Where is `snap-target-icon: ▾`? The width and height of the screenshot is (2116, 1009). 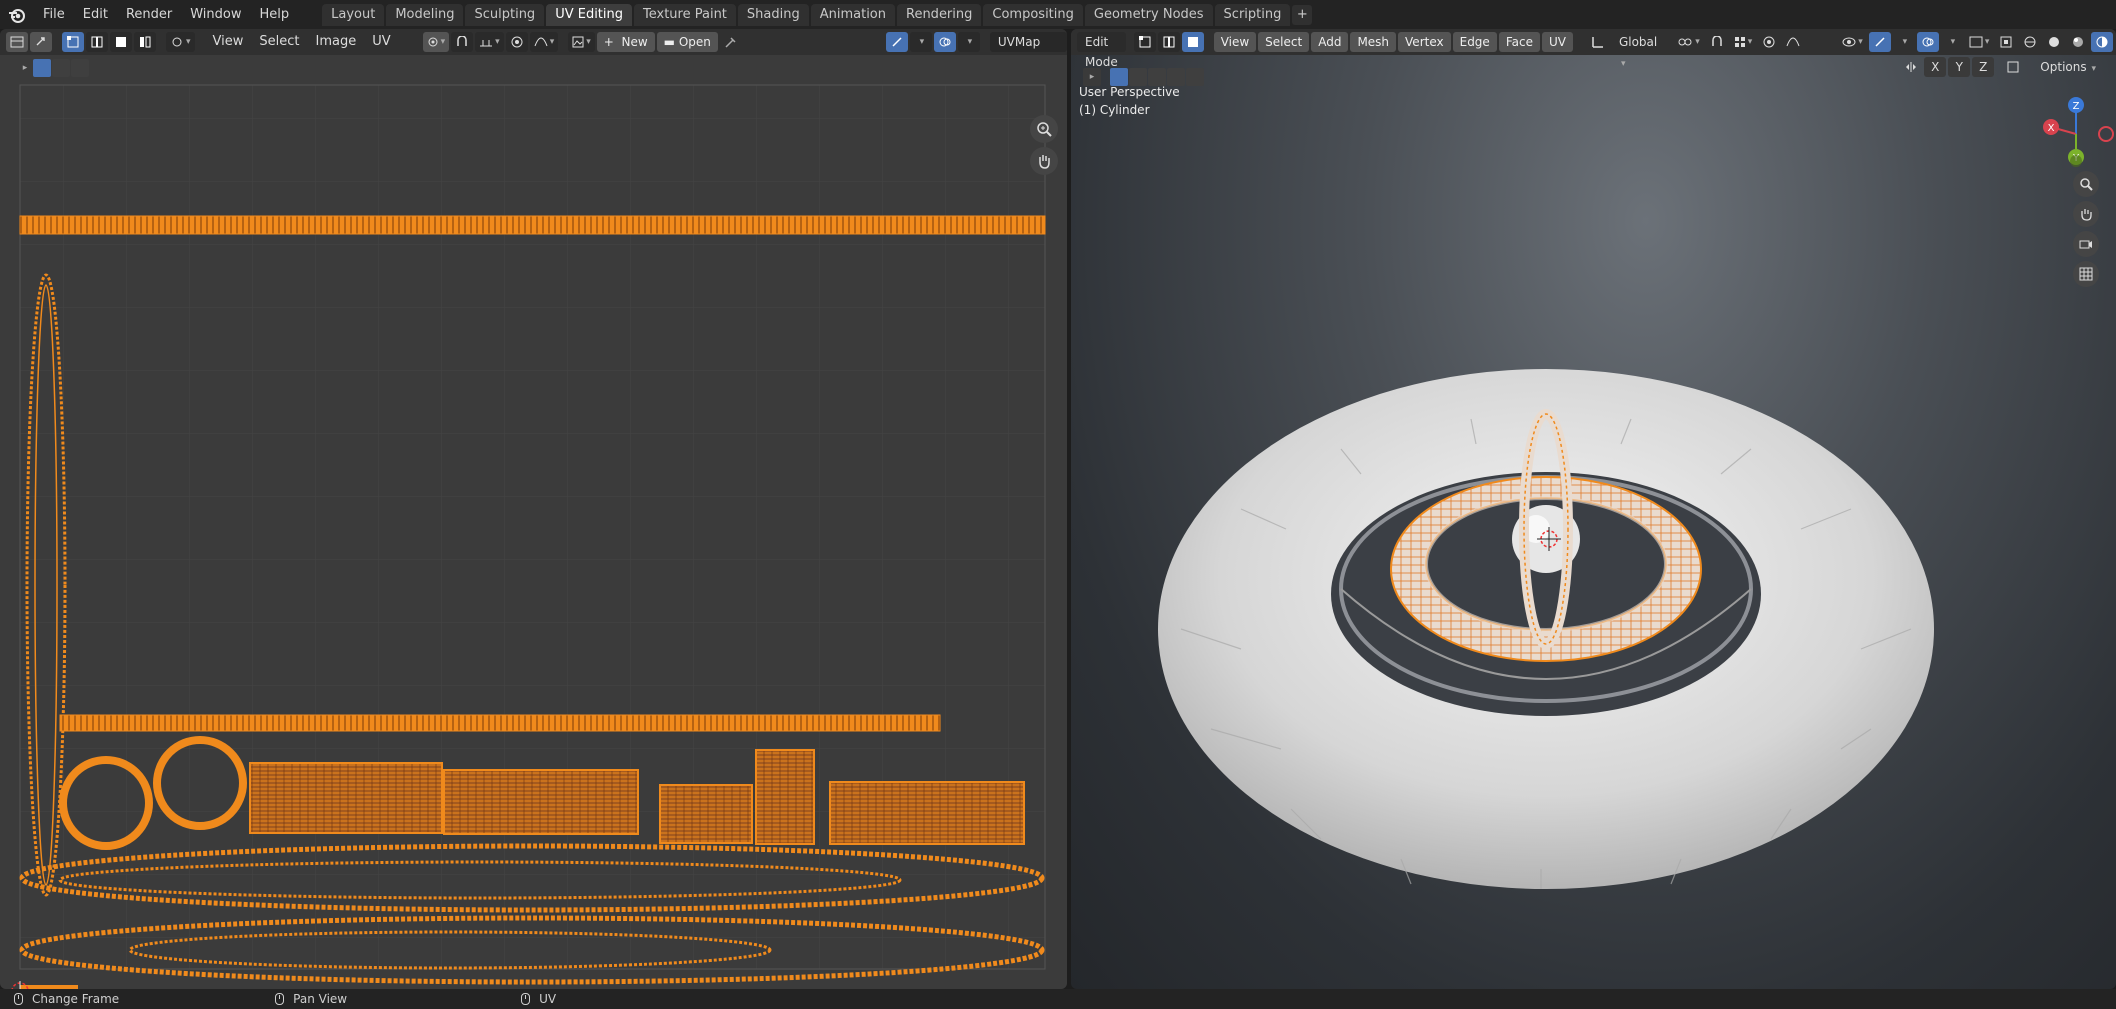
snap-target-icon: ▾ is located at coordinates (489, 42).